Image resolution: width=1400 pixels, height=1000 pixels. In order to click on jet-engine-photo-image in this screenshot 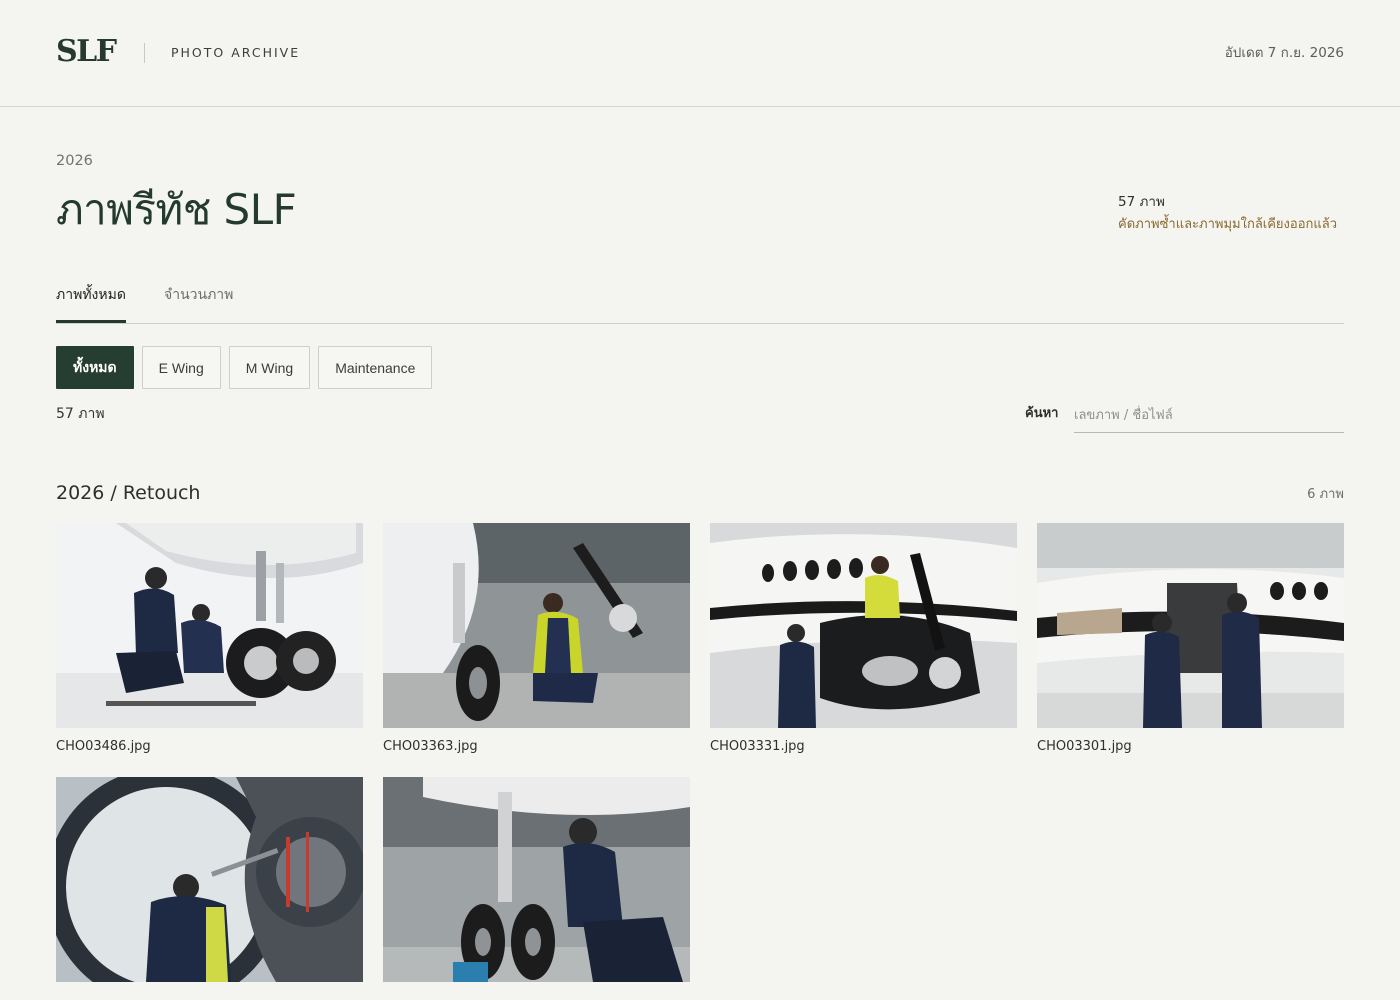, I will do `click(209, 879)`.